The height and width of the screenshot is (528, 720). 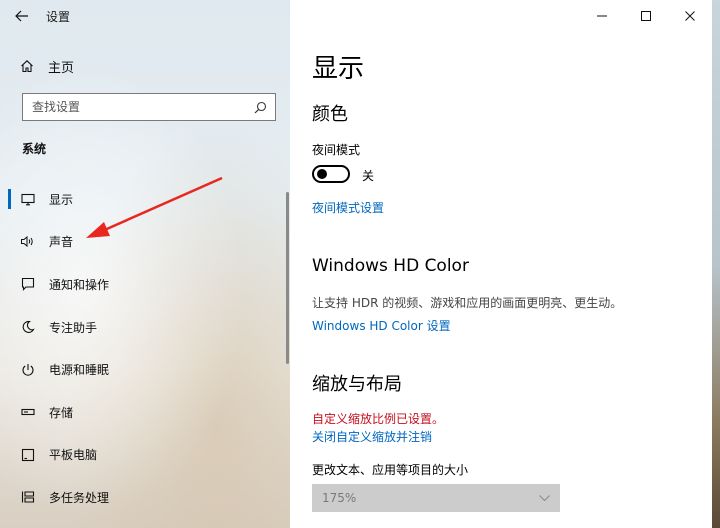 I want to click on back-button, so click(x=22, y=16).